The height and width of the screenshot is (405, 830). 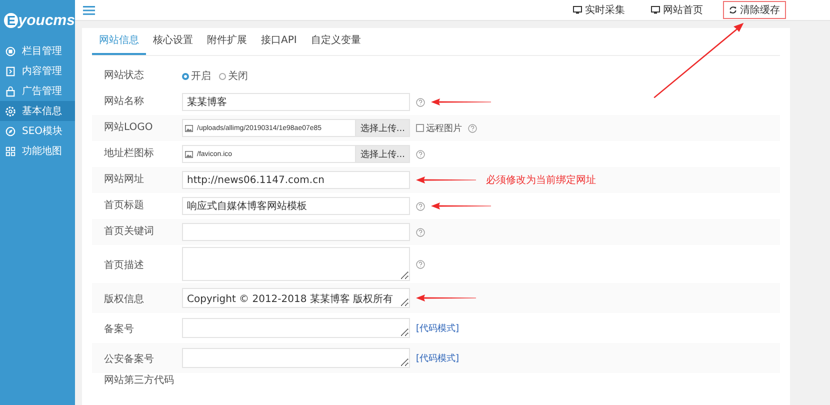 What do you see at coordinates (129, 154) in the screenshot?
I see `field-label: 地址栏图标` at bounding box center [129, 154].